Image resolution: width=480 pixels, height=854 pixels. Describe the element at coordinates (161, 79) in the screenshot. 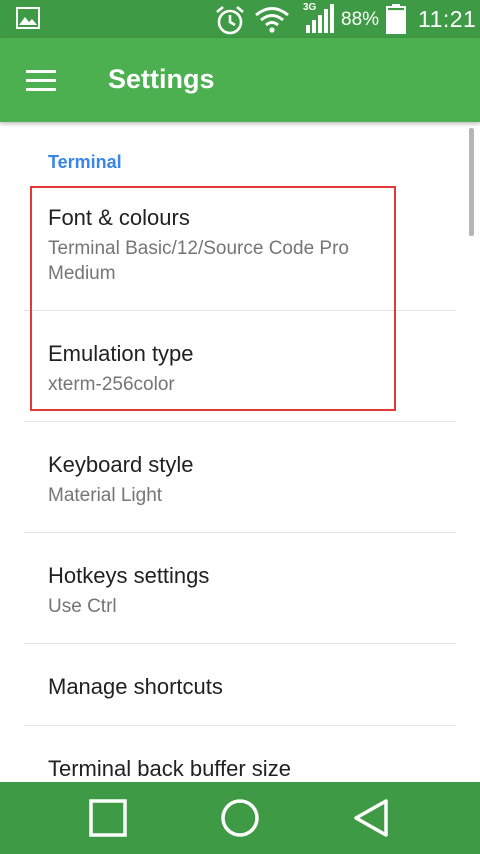

I see `page-title: Settings` at that location.